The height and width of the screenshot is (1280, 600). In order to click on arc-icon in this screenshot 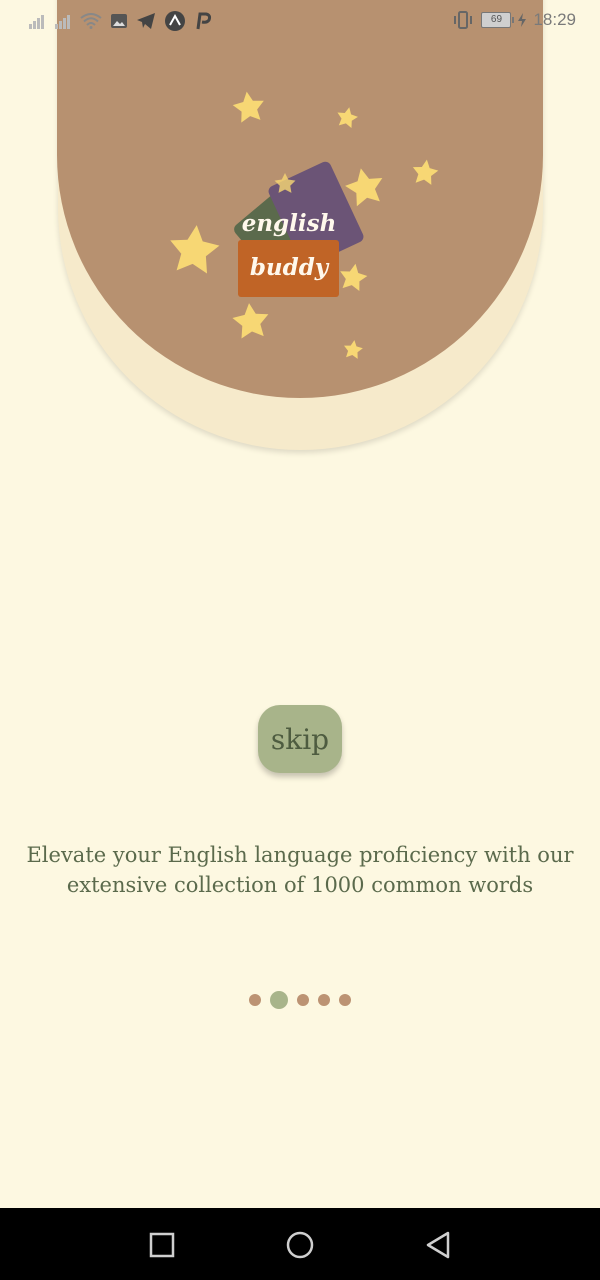, I will do `click(175, 21)`.